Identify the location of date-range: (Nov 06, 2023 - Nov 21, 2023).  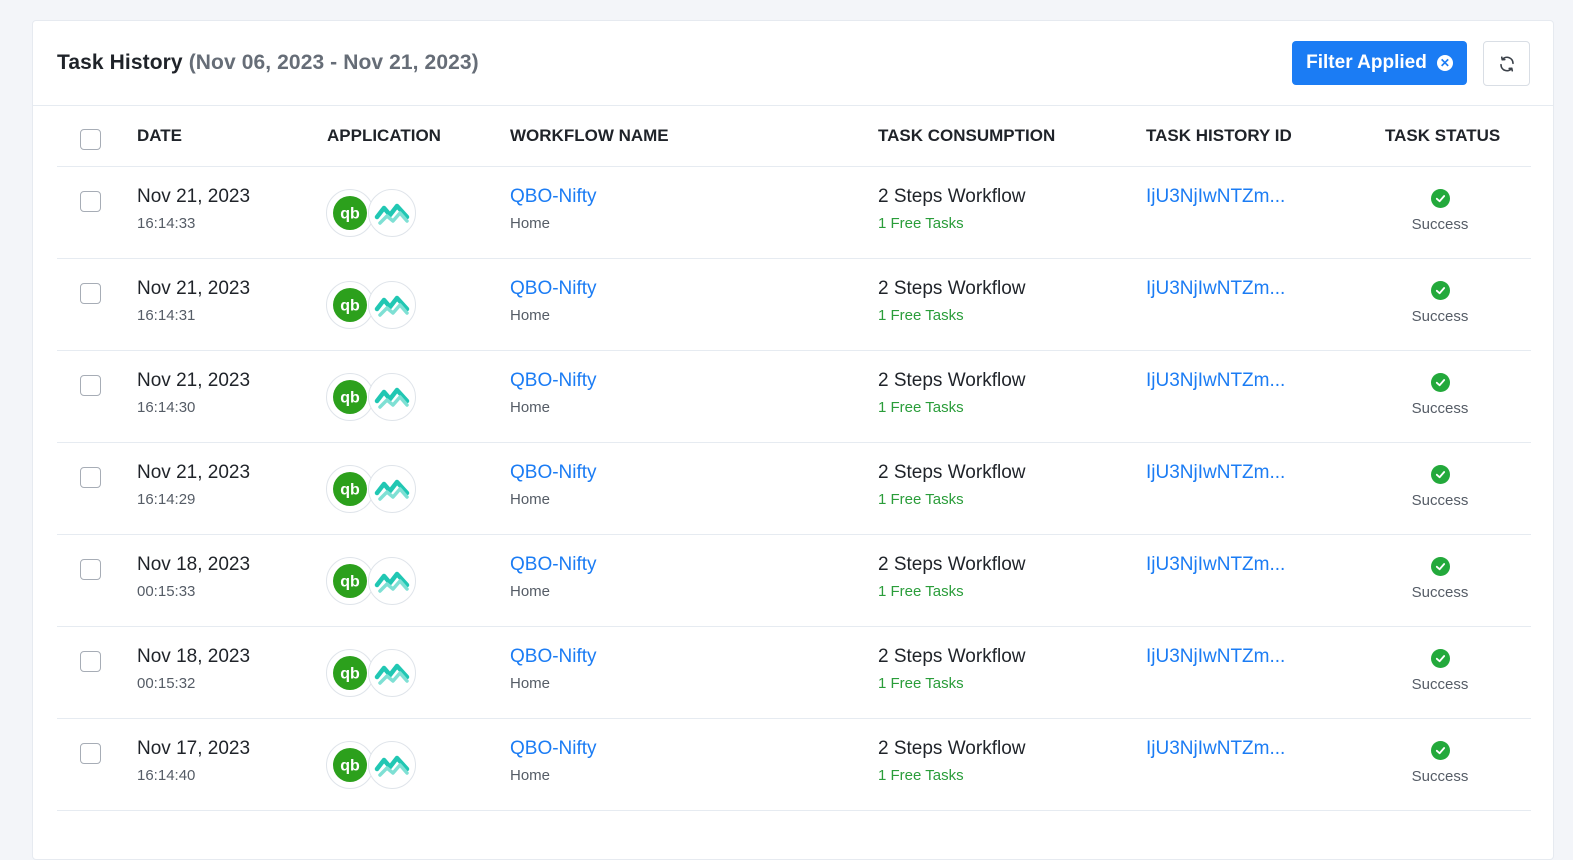
(333, 62).